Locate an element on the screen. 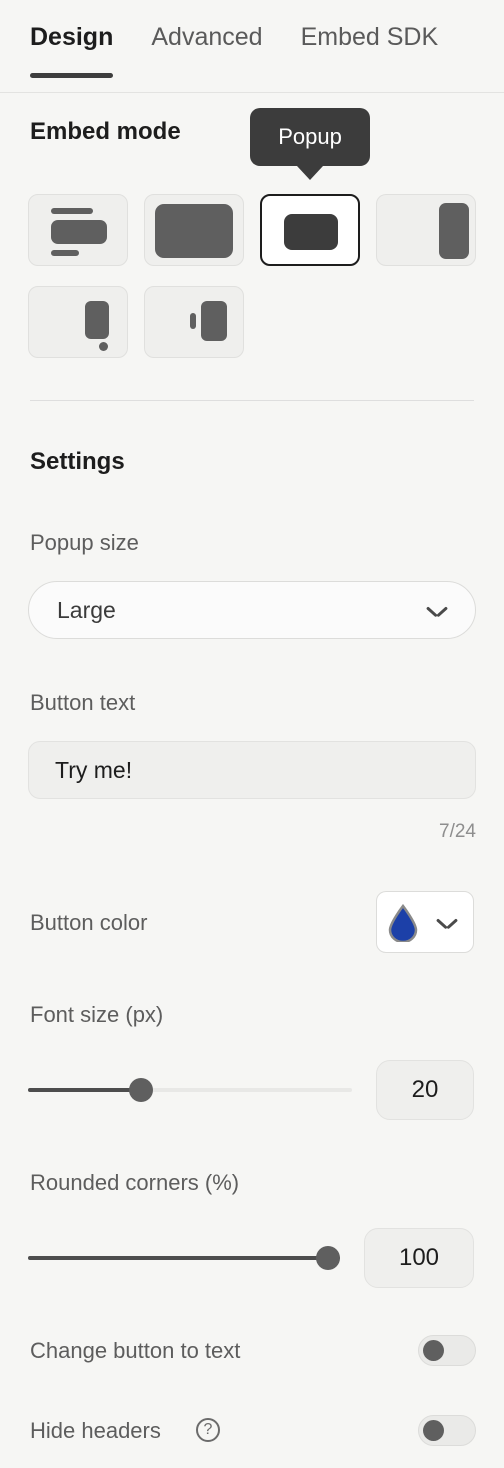 Image resolution: width=504 pixels, height=1468 pixels. font-size-slider-fill is located at coordinates (85, 1090).